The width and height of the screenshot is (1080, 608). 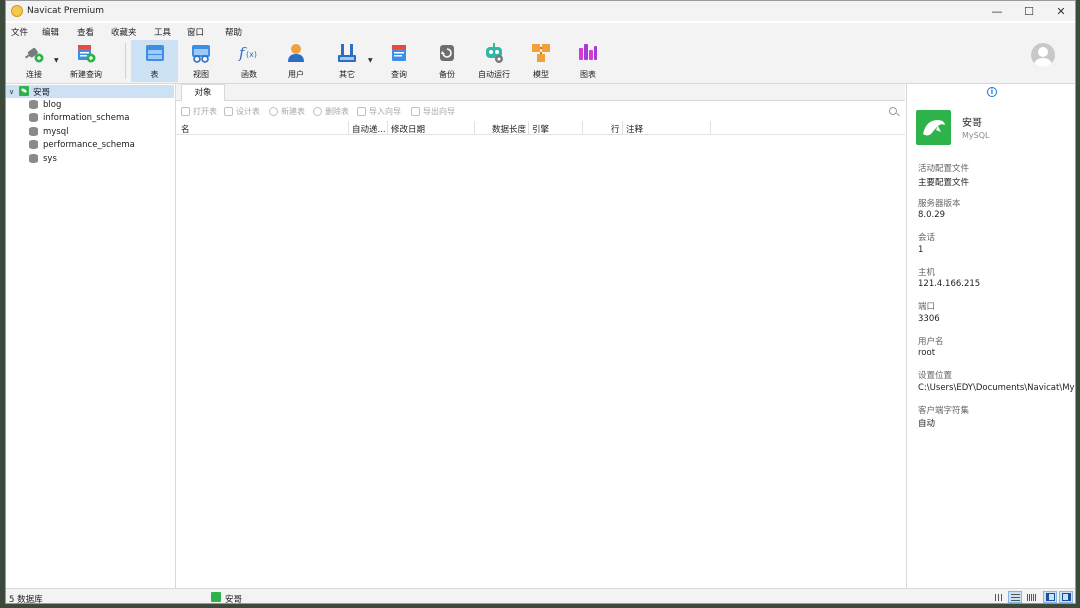 What do you see at coordinates (293, 111) in the screenshot?
I see `new-table-label: 新建表` at bounding box center [293, 111].